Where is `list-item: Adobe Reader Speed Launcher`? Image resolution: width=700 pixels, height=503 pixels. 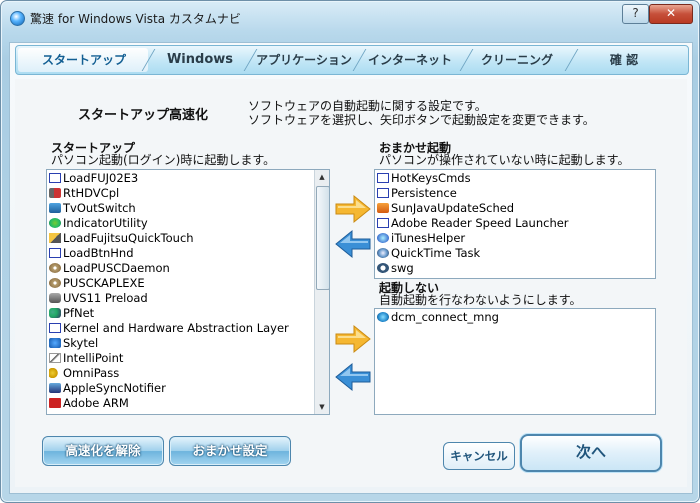
list-item: Adobe Reader Speed Launcher is located at coordinates (514, 223).